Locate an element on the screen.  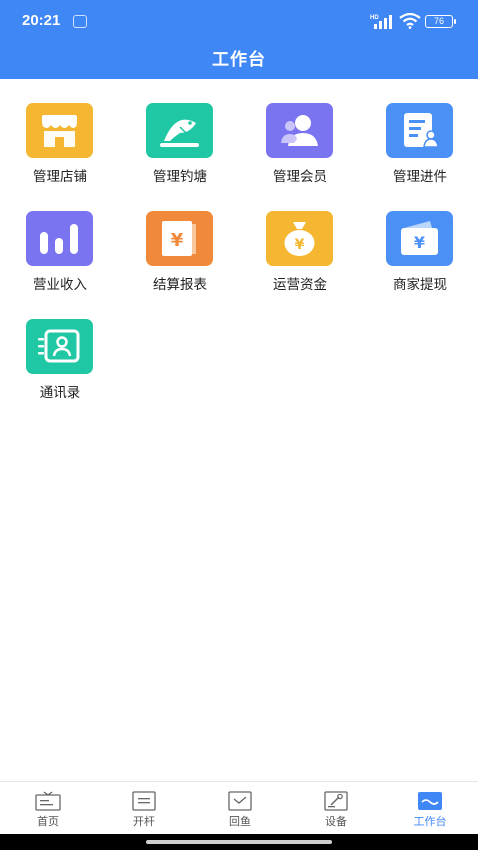
nav-label: 工作台 is located at coordinates (430, 821).